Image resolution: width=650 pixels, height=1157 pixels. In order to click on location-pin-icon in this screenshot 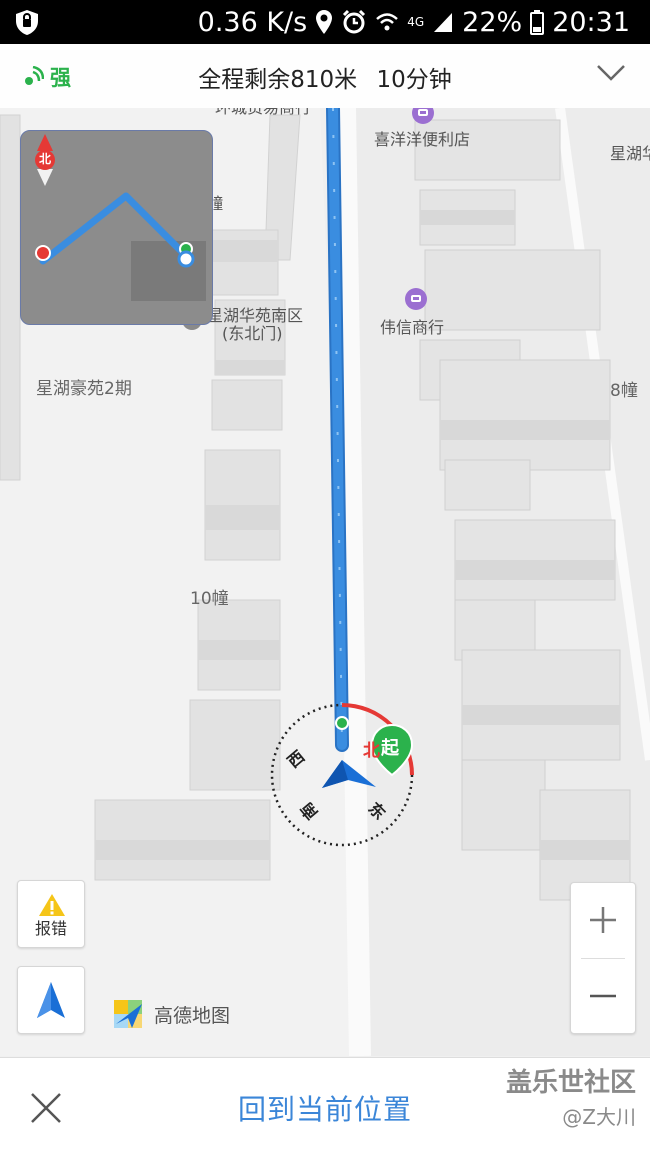, I will do `click(324, 22)`.